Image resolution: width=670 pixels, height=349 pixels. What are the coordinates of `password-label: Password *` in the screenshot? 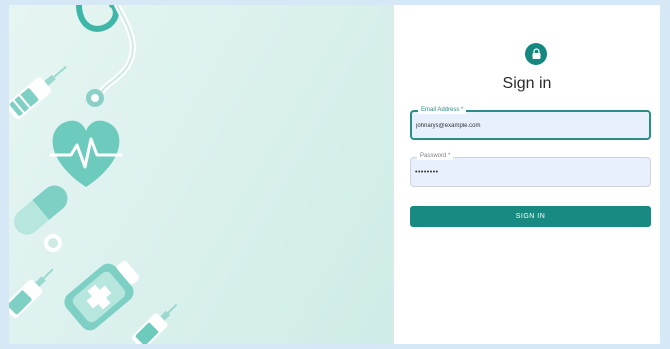 It's located at (435, 156).